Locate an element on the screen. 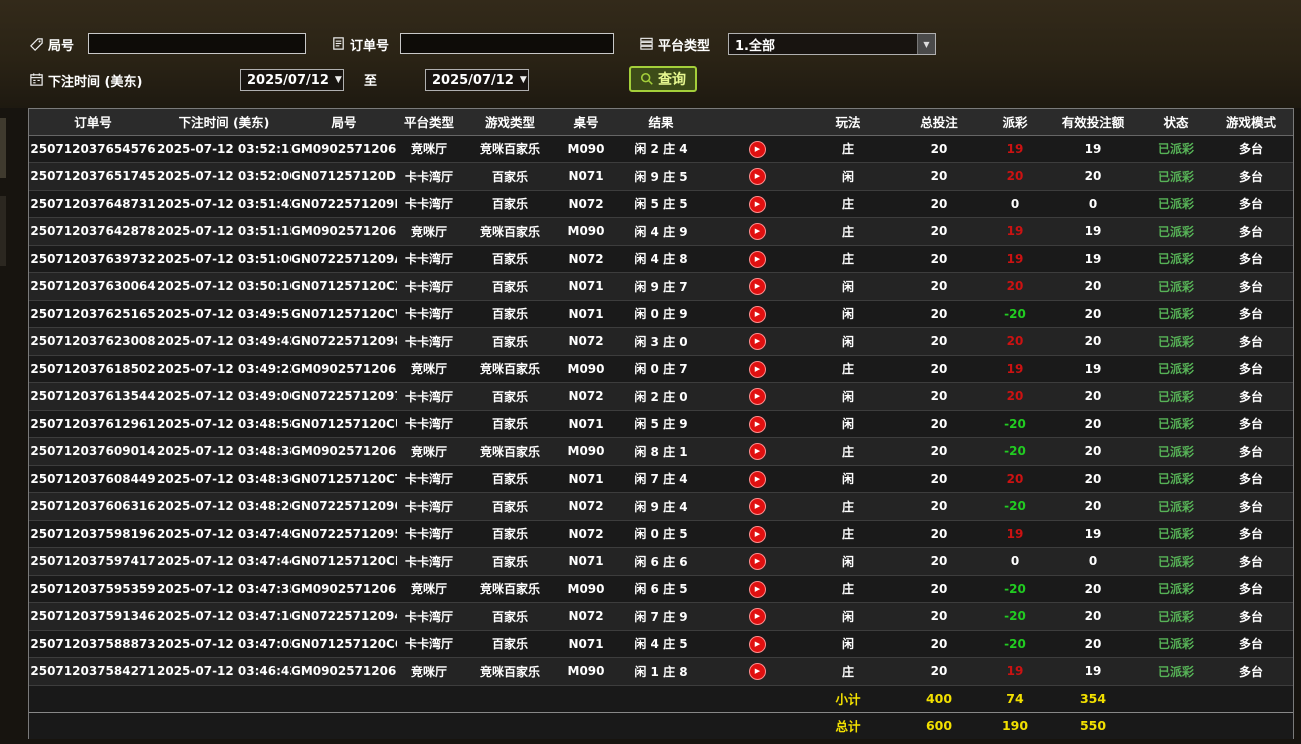 The width and height of the screenshot is (1301, 744). order-number-input is located at coordinates (507, 43).